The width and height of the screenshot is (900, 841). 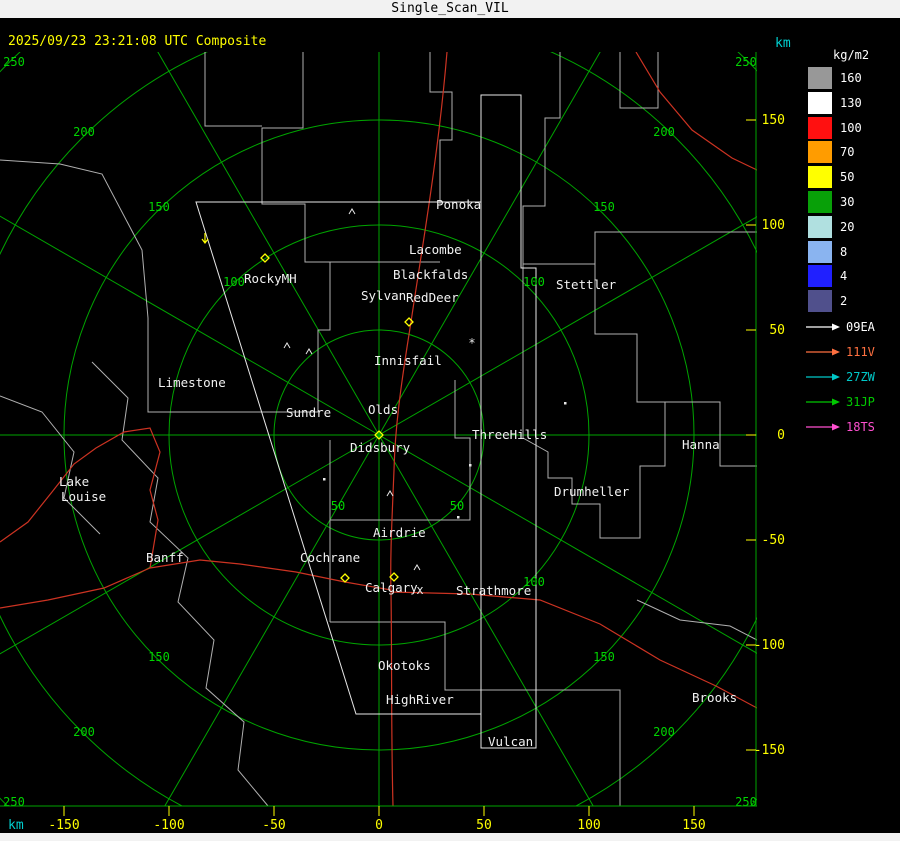 What do you see at coordinates (391, 587) in the screenshot?
I see `city-label-calgary: Calgary` at bounding box center [391, 587].